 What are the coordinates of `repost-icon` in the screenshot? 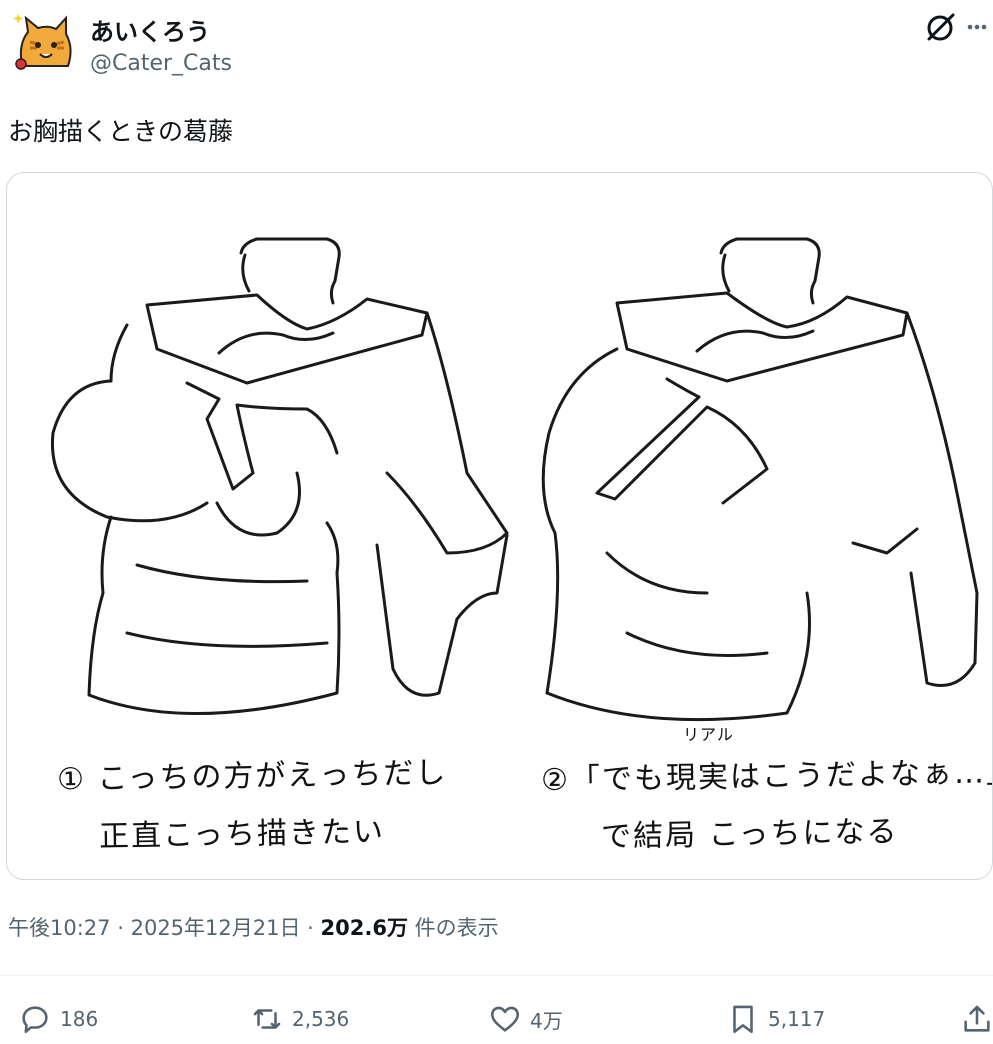 It's located at (267, 1019).